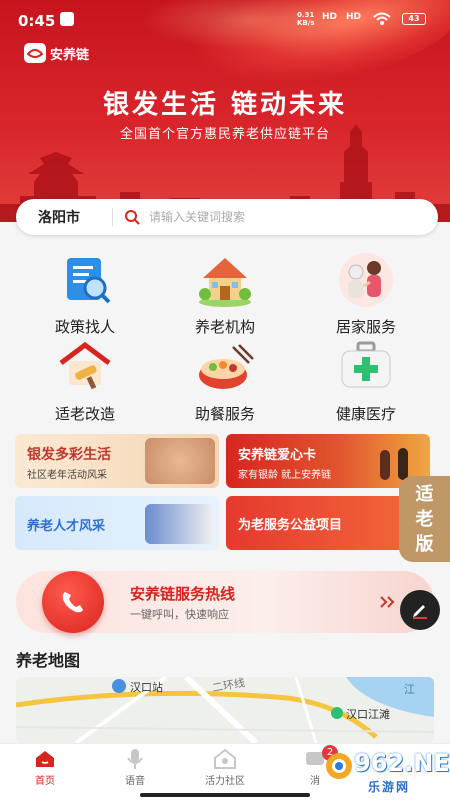 The height and width of the screenshot is (800, 450). What do you see at coordinates (135, 781) in the screenshot?
I see `tab-label: 语音` at bounding box center [135, 781].